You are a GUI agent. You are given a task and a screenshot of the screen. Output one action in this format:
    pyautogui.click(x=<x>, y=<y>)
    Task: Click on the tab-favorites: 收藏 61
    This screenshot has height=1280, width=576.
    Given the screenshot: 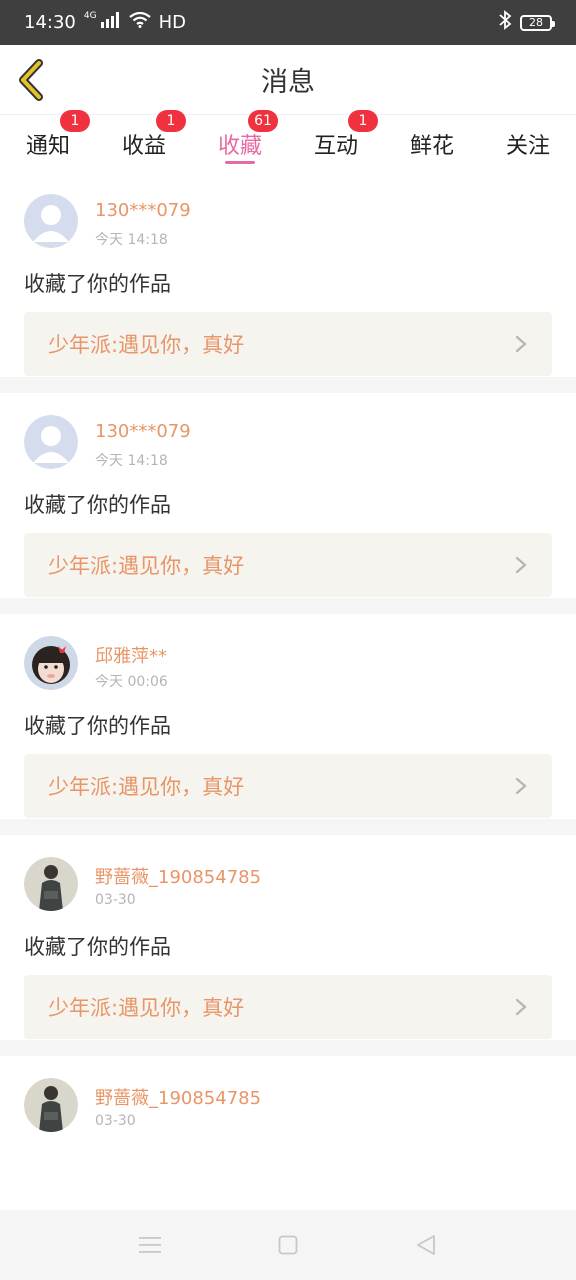 What is the action you would take?
    pyautogui.click(x=240, y=141)
    